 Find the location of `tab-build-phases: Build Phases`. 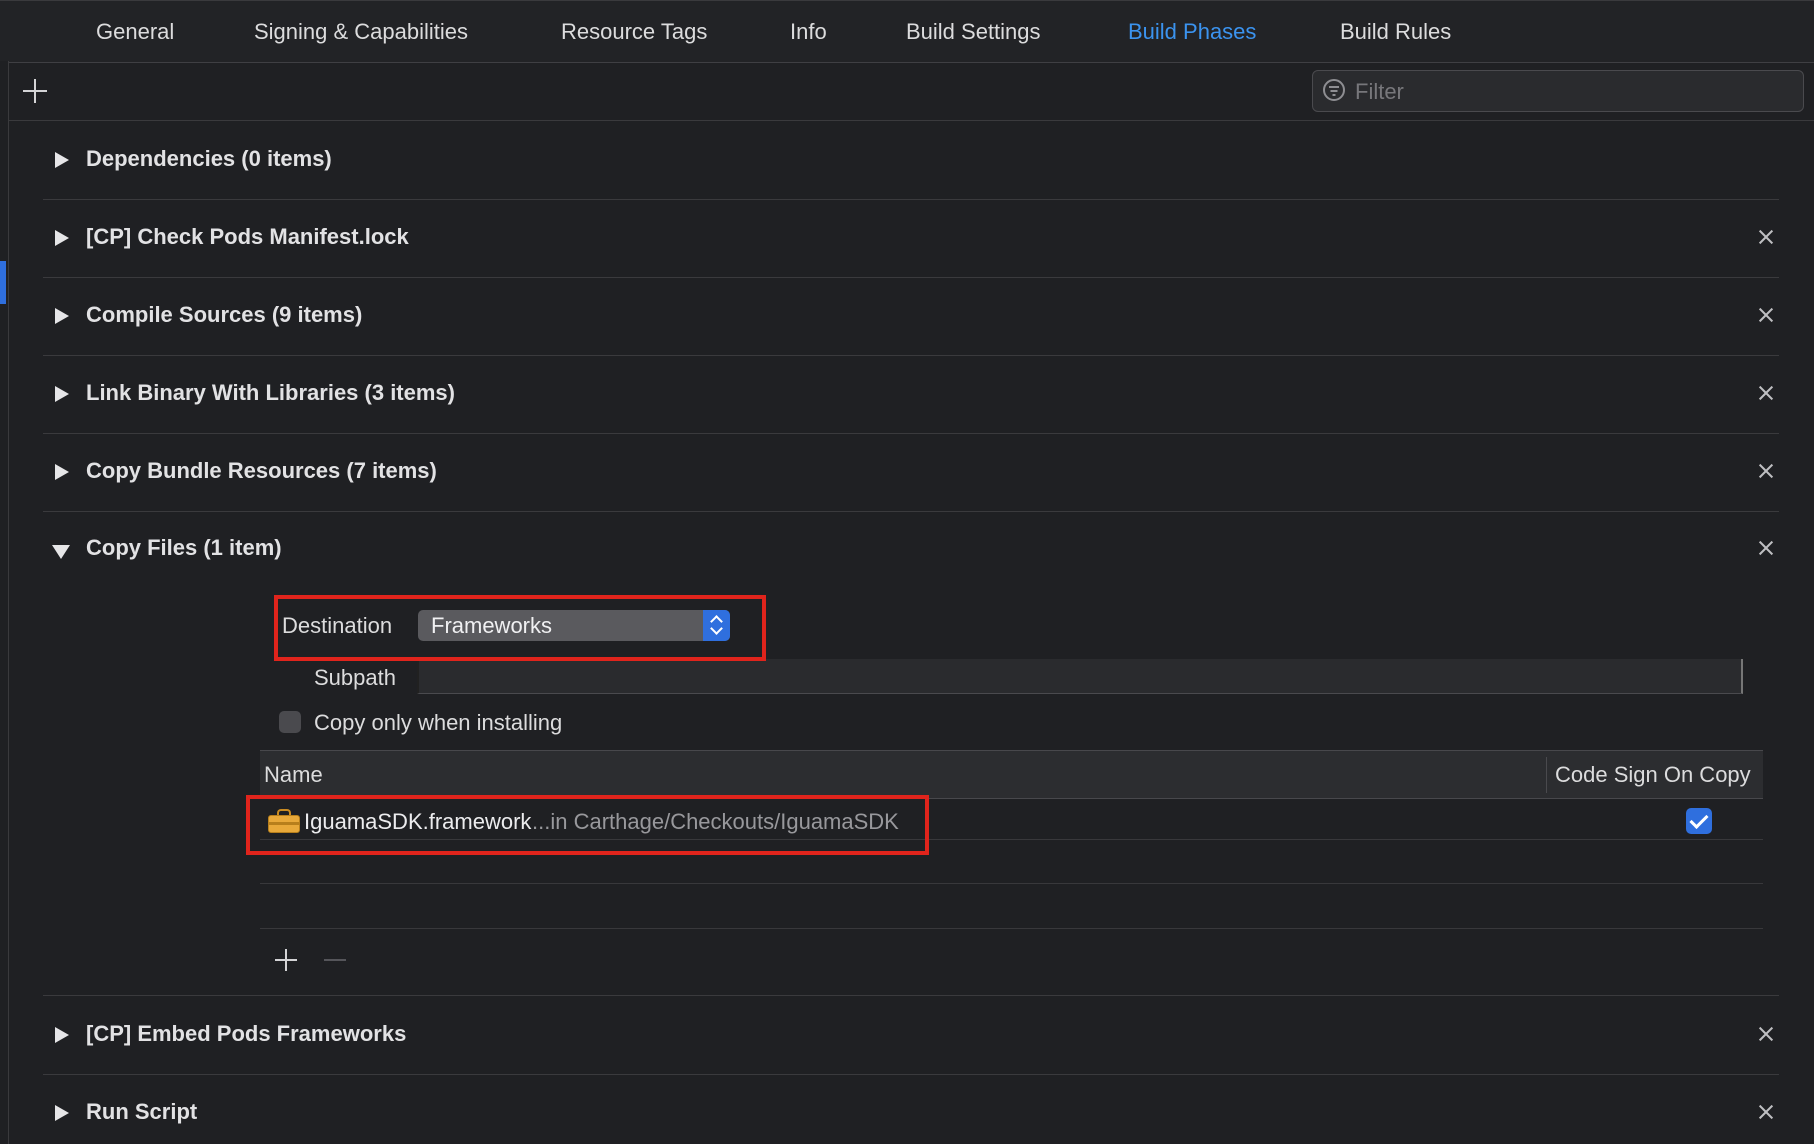

tab-build-phases: Build Phases is located at coordinates (1192, 32).